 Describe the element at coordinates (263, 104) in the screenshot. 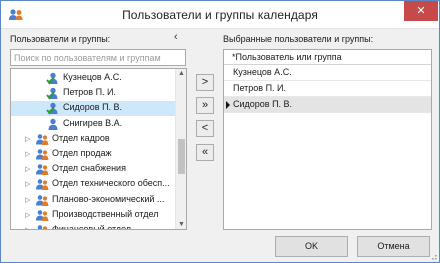

I see `grid-cell: Сидоров П. В.` at that location.